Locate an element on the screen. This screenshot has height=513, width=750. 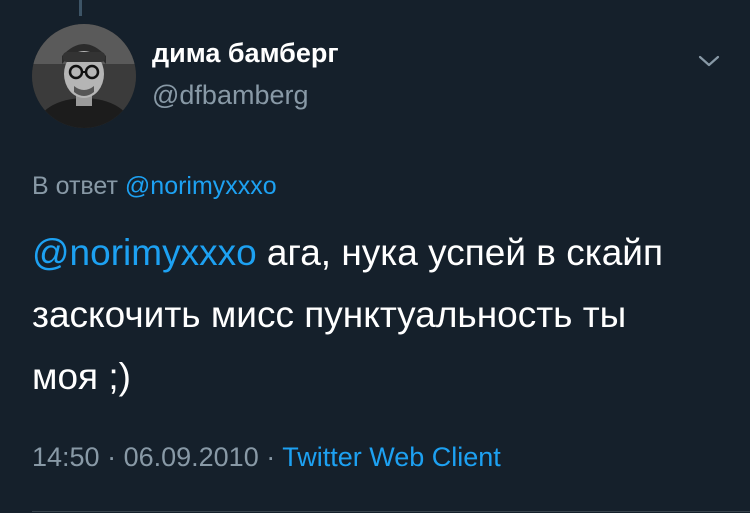
tweet-date: 06.09.2010 is located at coordinates (191, 457).